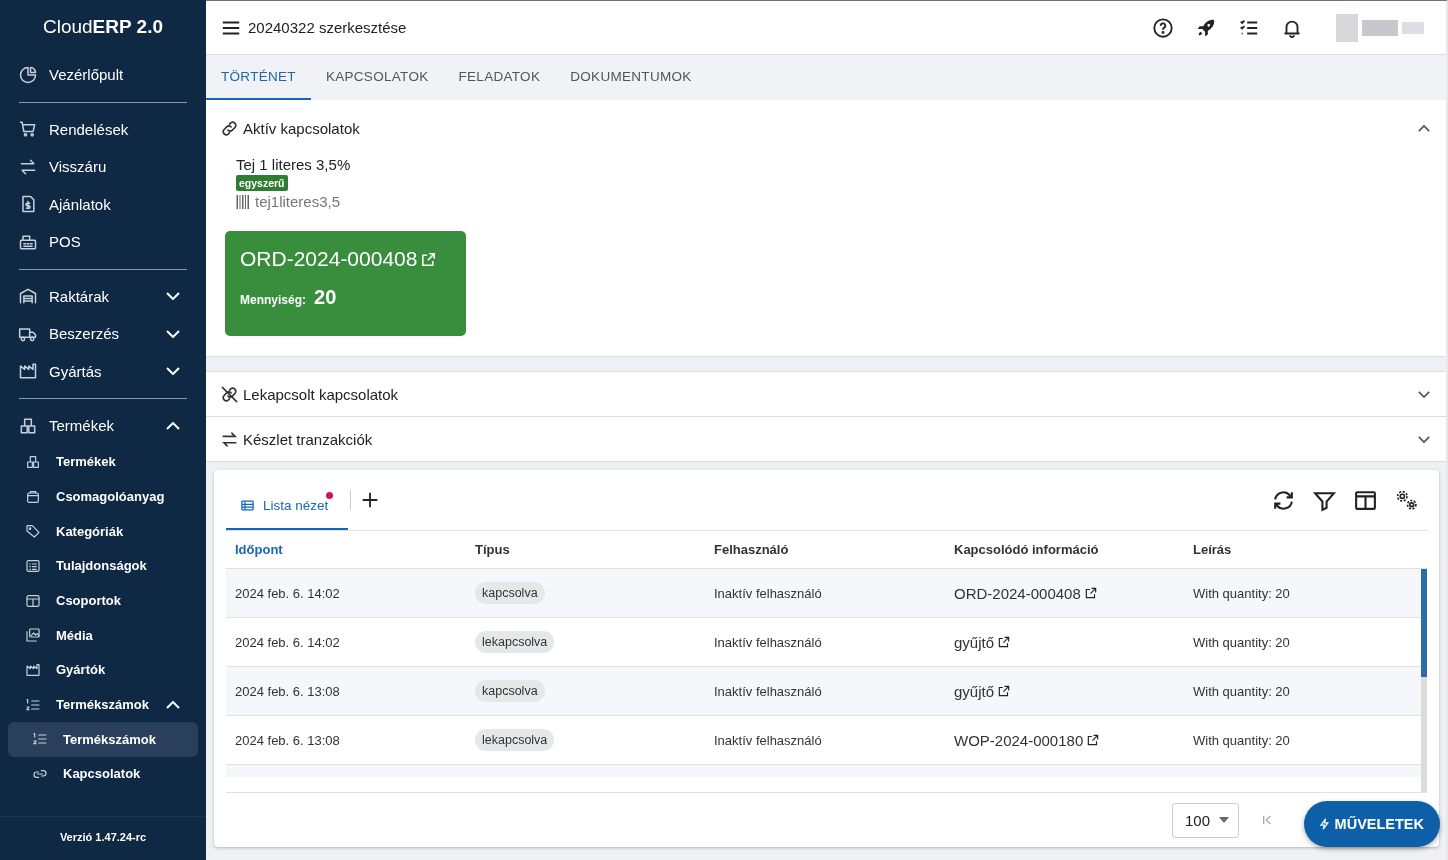 This screenshot has width=1448, height=860. I want to click on sidebar-item: Visszáru, so click(103, 167).